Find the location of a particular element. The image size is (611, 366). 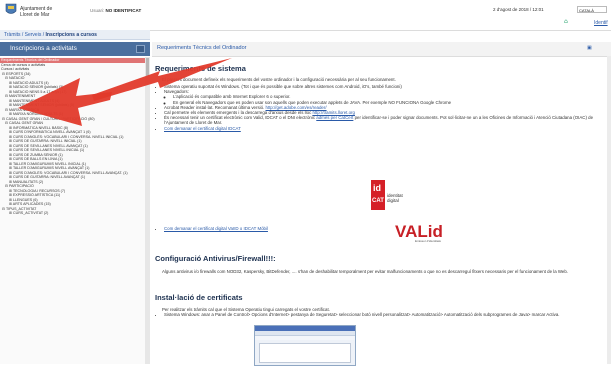

breadcrumb-inscripcions: Inscripcions a cursos is located at coordinates (71, 35).